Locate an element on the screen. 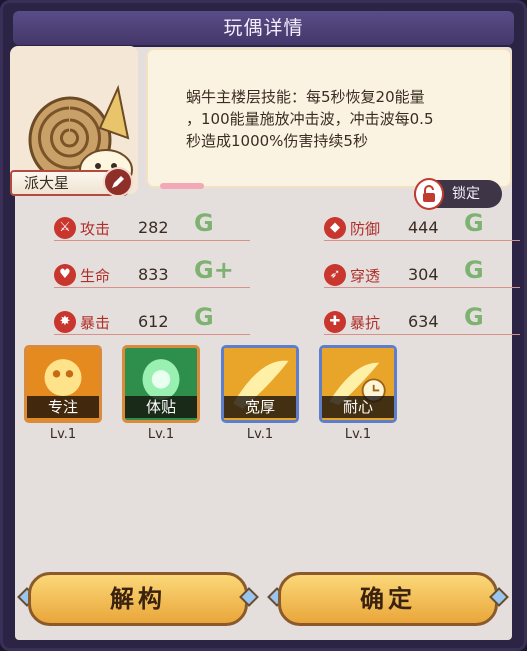 The image size is (527, 651). stat-value: 833 is located at coordinates (153, 274).